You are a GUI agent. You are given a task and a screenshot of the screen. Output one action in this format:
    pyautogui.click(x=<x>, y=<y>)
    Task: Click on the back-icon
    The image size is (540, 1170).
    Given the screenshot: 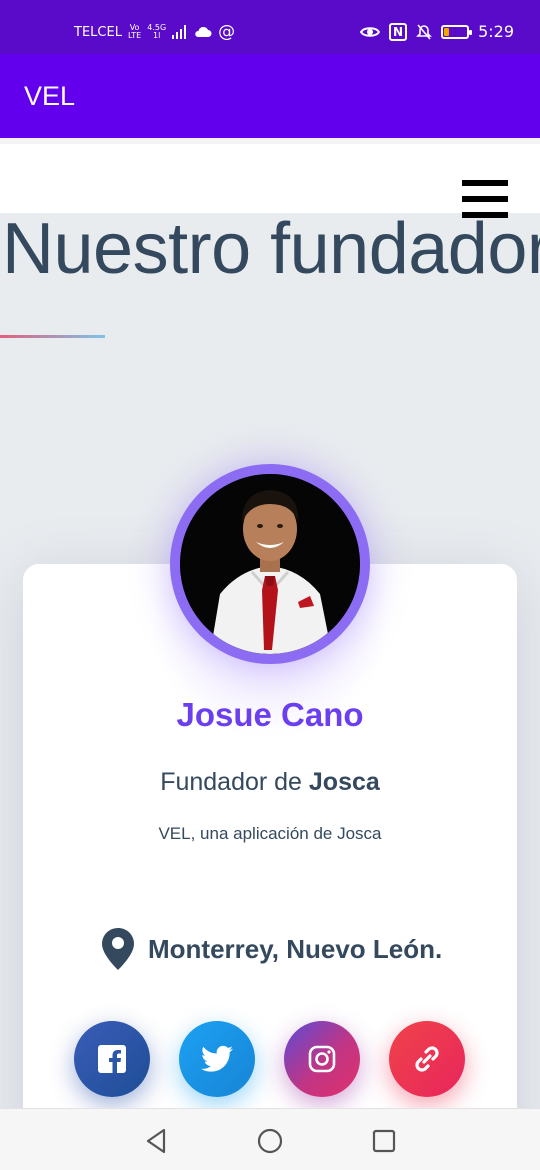 What is the action you would take?
    pyautogui.click(x=156, y=1141)
    